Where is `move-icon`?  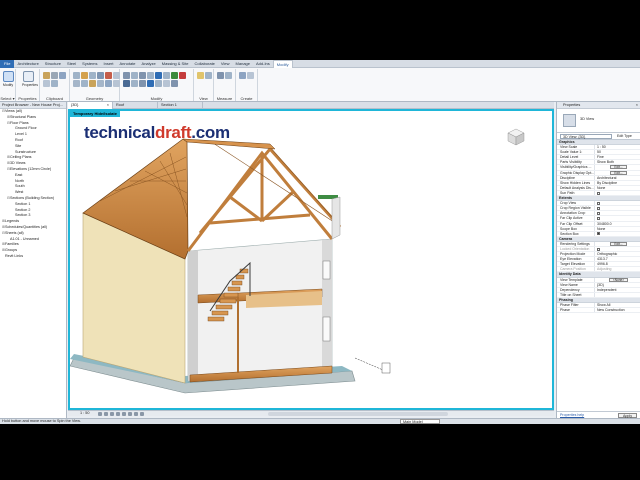
move-icon is located at coordinates (126, 83).